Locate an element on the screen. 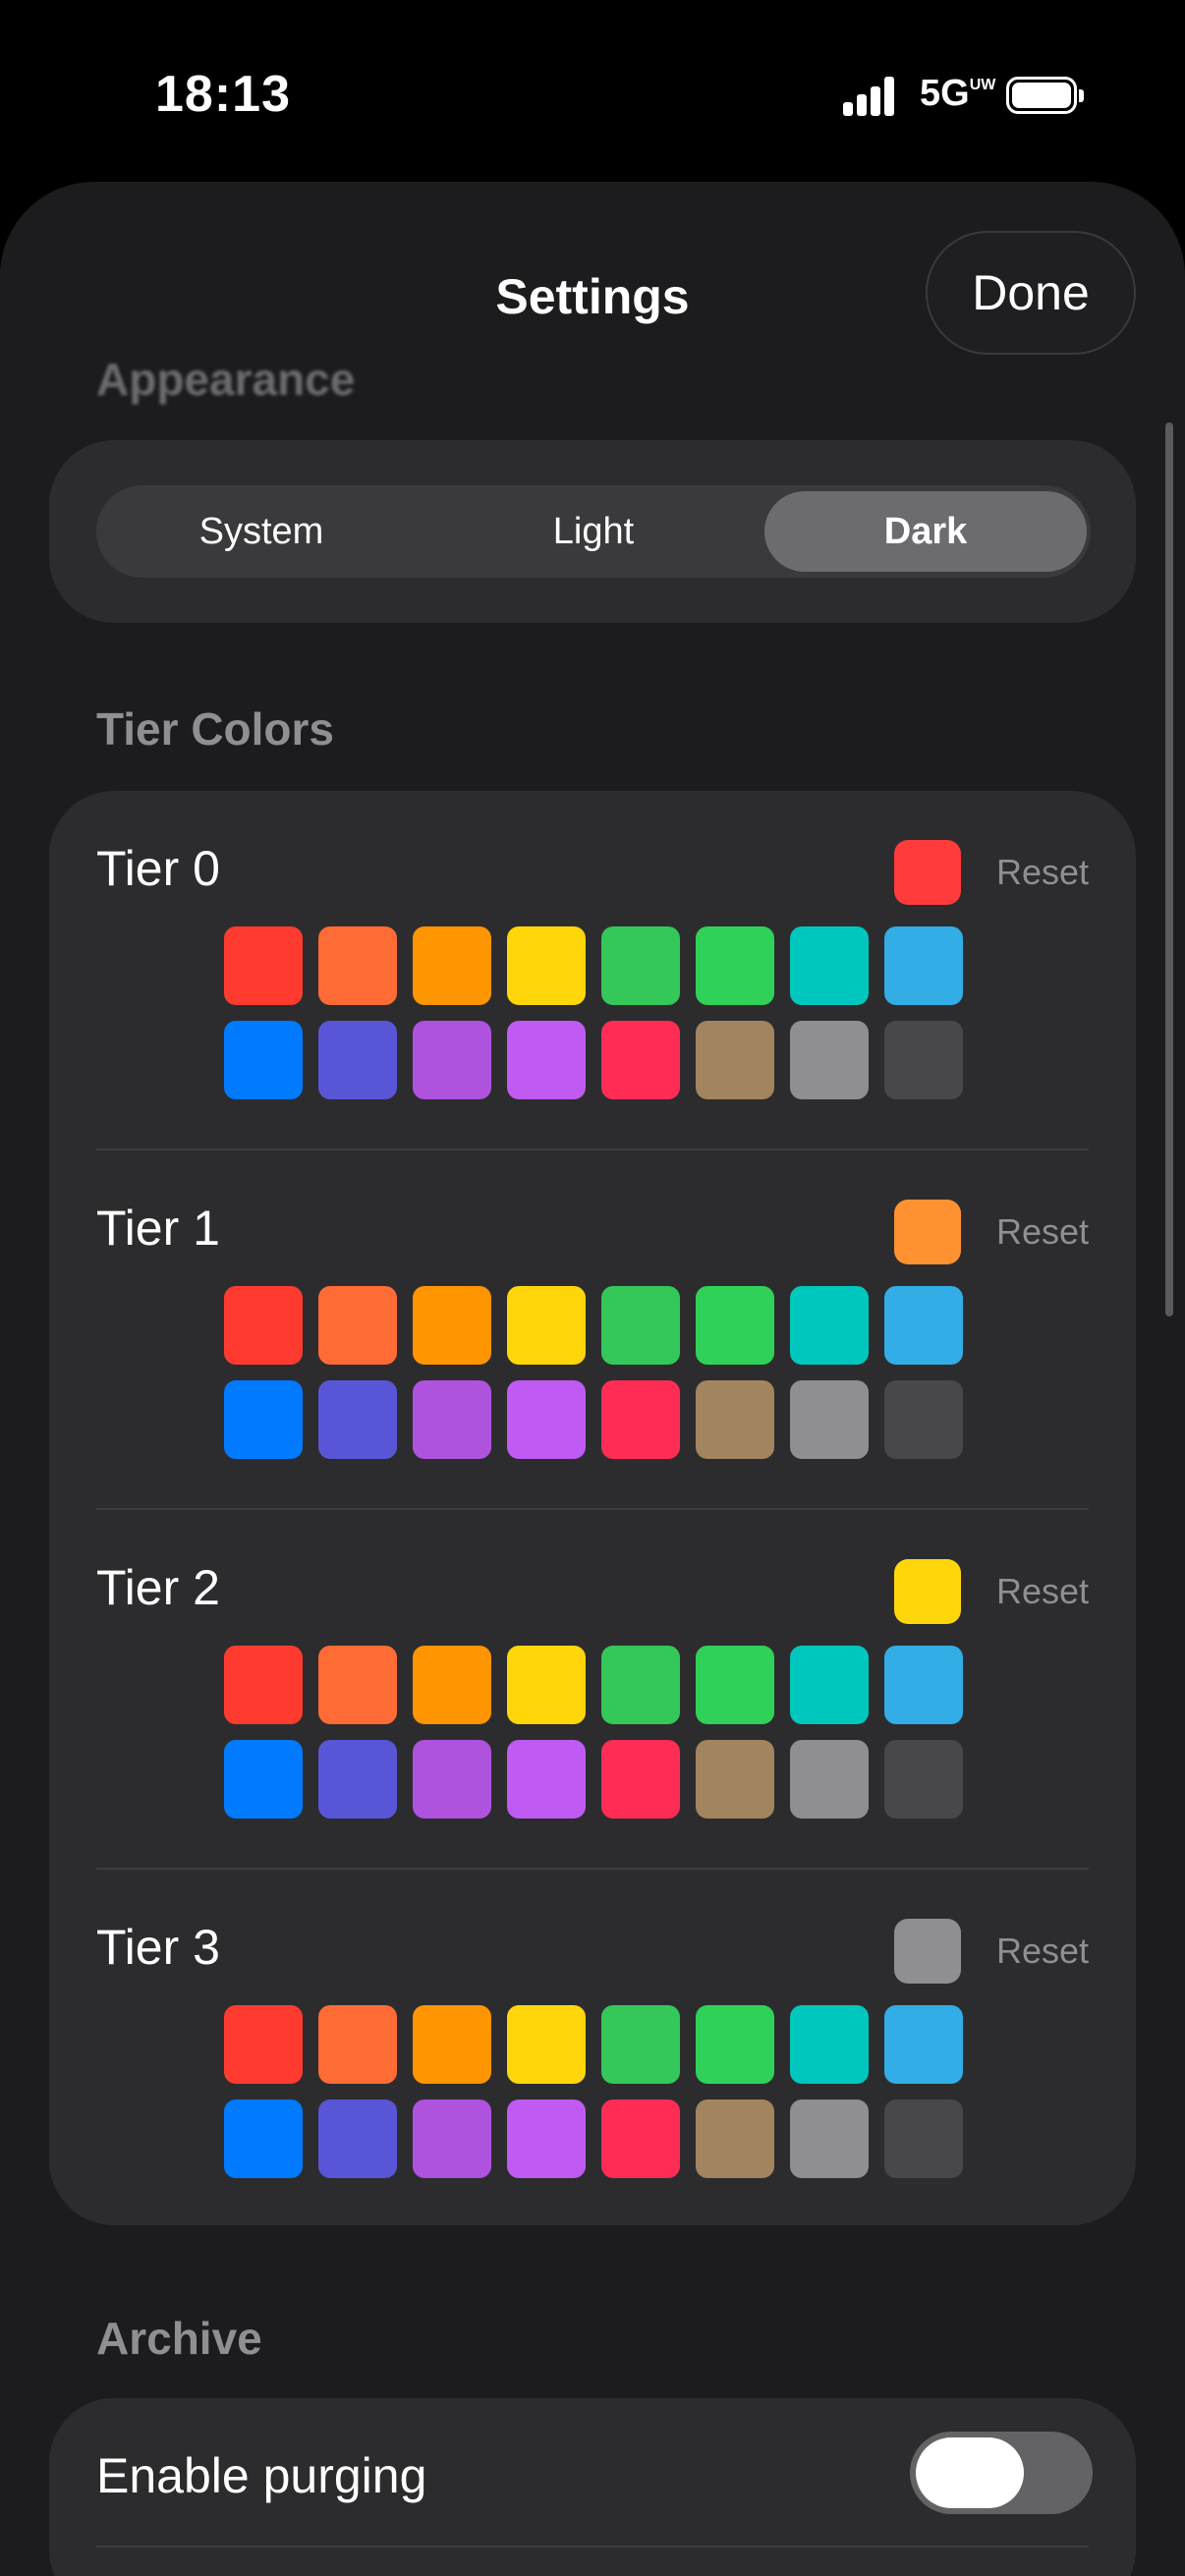 The width and height of the screenshot is (1185, 2576). tier-row: Tier 3 Reset is located at coordinates (592, 2049).